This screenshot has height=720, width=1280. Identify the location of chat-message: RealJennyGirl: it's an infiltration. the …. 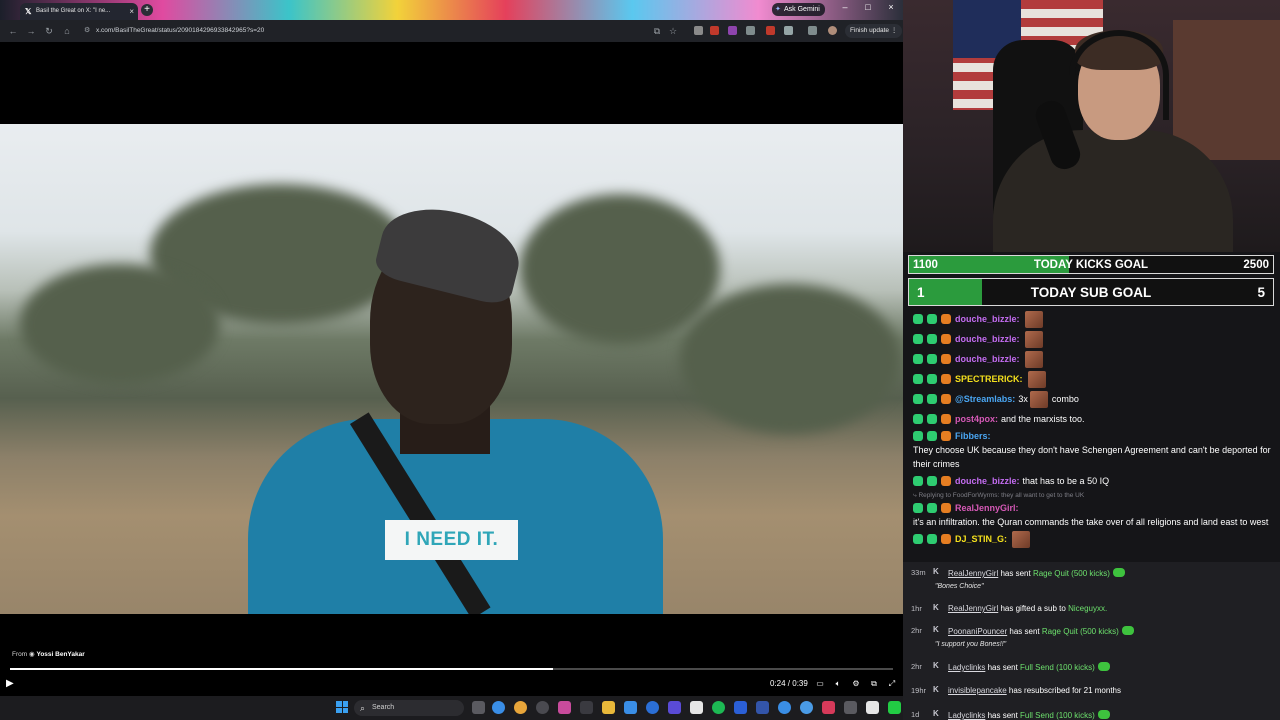
(1094, 515).